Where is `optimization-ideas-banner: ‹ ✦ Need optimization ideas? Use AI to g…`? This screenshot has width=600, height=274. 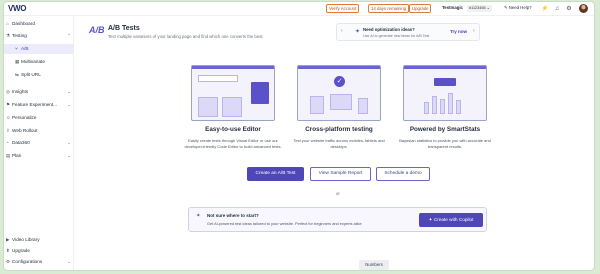
optimization-ideas-banner: ‹ ✦ Need optimization ideas? Use AI to g… is located at coordinates (408, 32).